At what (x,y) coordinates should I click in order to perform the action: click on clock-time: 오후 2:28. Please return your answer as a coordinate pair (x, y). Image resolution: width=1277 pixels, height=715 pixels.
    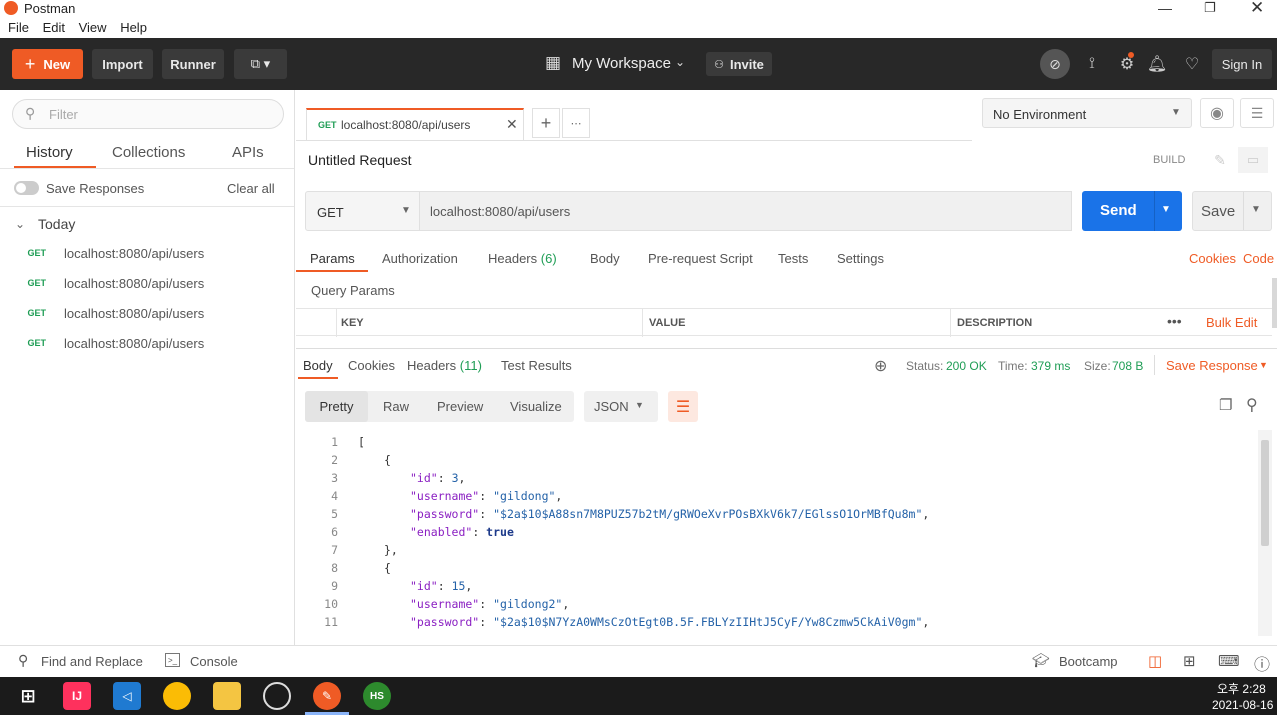
    Looking at the image, I should click on (1241, 688).